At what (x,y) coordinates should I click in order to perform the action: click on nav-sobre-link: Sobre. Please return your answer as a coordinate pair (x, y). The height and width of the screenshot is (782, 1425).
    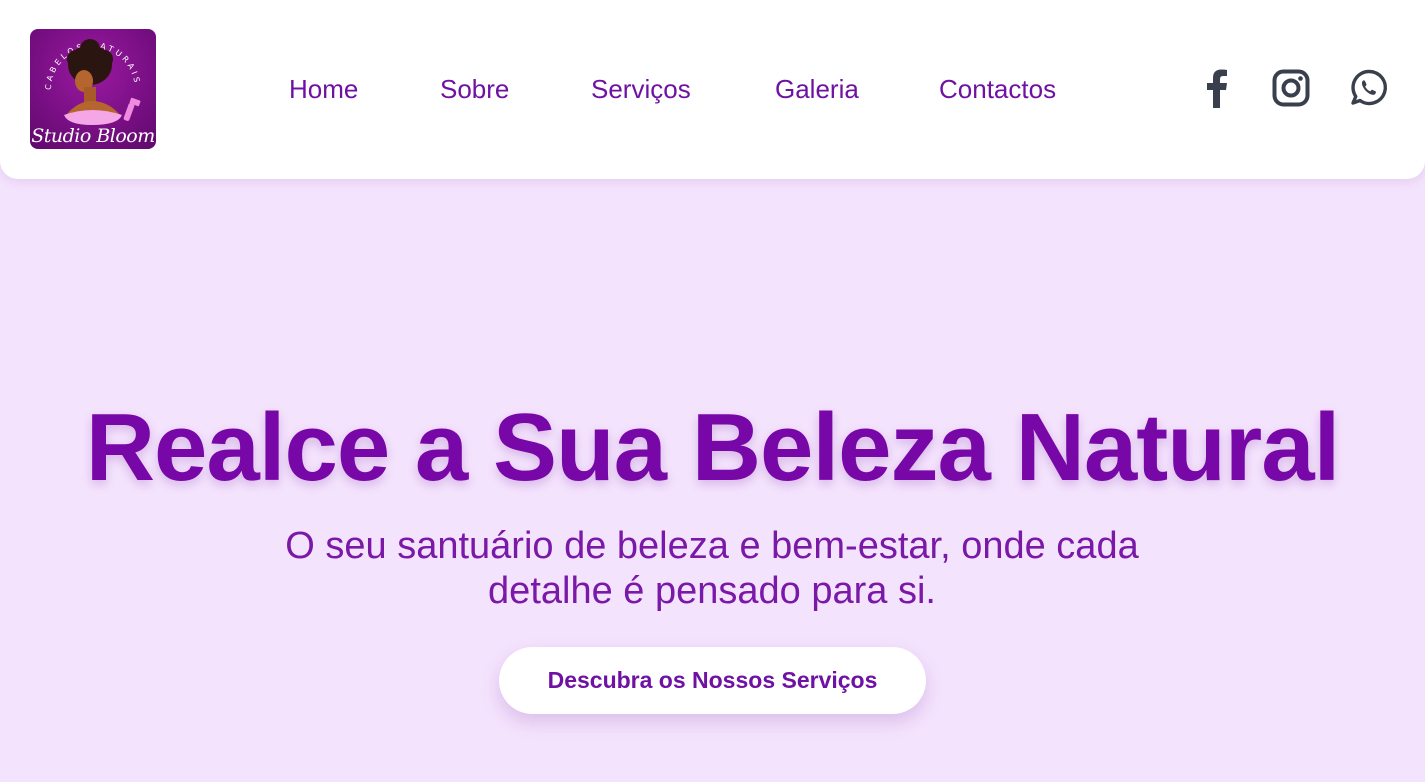
    Looking at the image, I should click on (474, 89).